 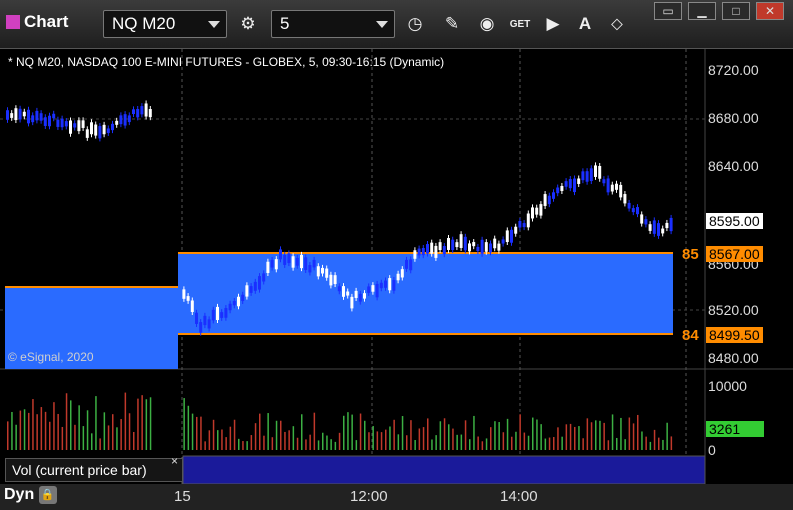 What do you see at coordinates (340, 421) in the screenshot?
I see `volume-bars` at bounding box center [340, 421].